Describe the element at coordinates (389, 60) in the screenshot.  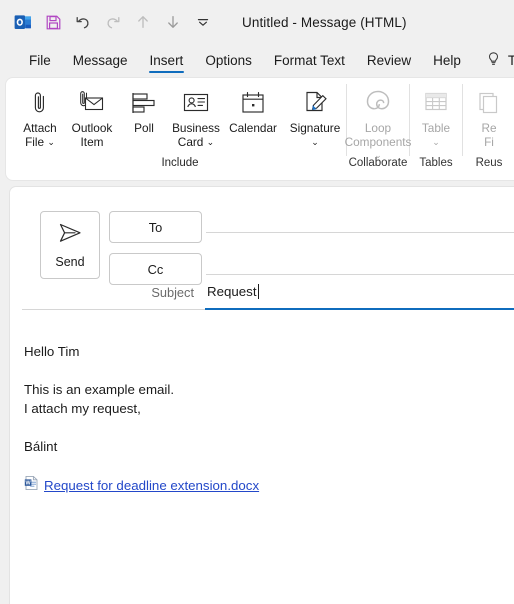
I see `tab-review: Review` at that location.